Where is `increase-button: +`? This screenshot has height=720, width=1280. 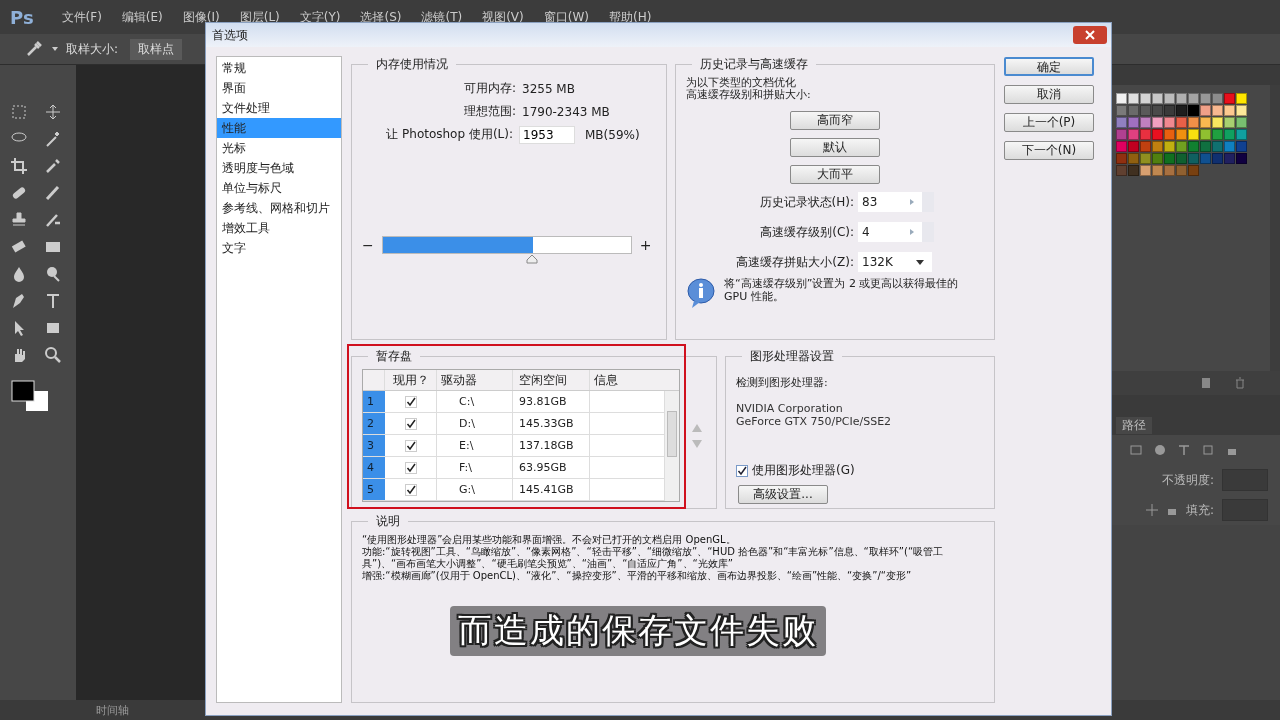
increase-button: + is located at coordinates (645, 245).